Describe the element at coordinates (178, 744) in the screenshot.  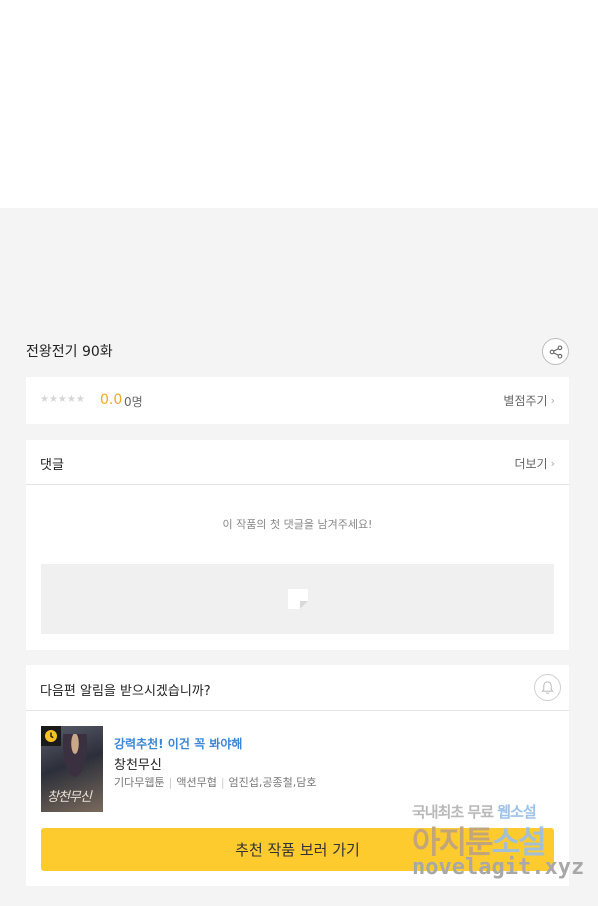
I see `recommend-tag: 강력추천! 이건 꼭 봐야해` at that location.